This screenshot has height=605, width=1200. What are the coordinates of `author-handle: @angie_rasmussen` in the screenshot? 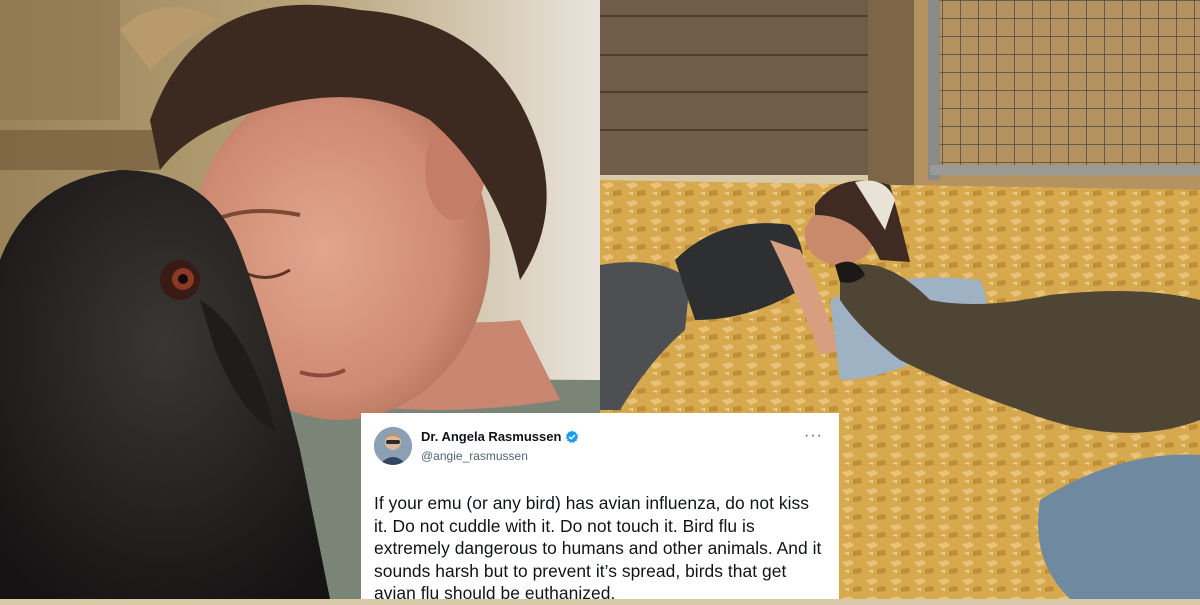 It's located at (500, 456).